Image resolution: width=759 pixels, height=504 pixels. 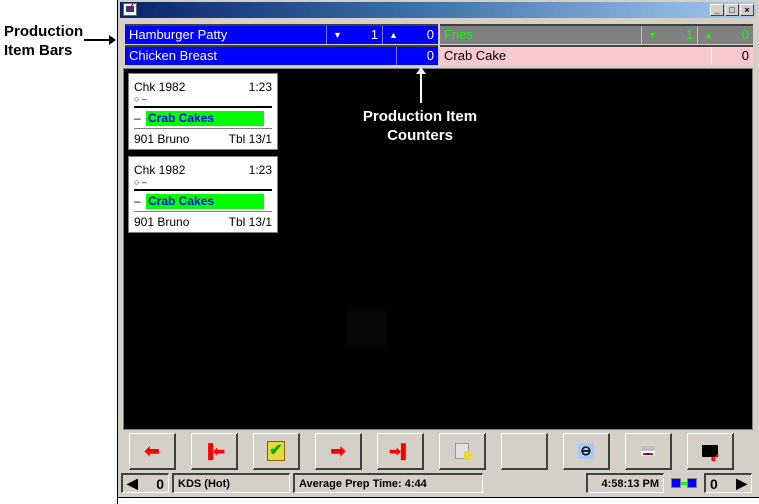 I want to click on average-prep-time: Average Prep Time: 4:44, so click(x=388, y=483).